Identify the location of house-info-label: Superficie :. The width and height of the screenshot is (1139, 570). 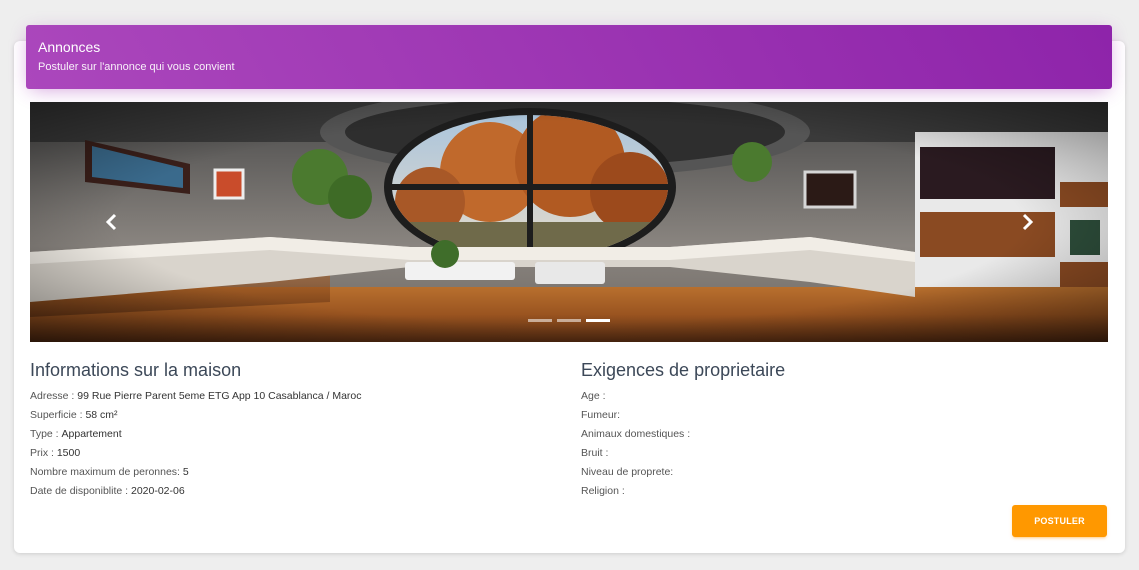
(58, 415).